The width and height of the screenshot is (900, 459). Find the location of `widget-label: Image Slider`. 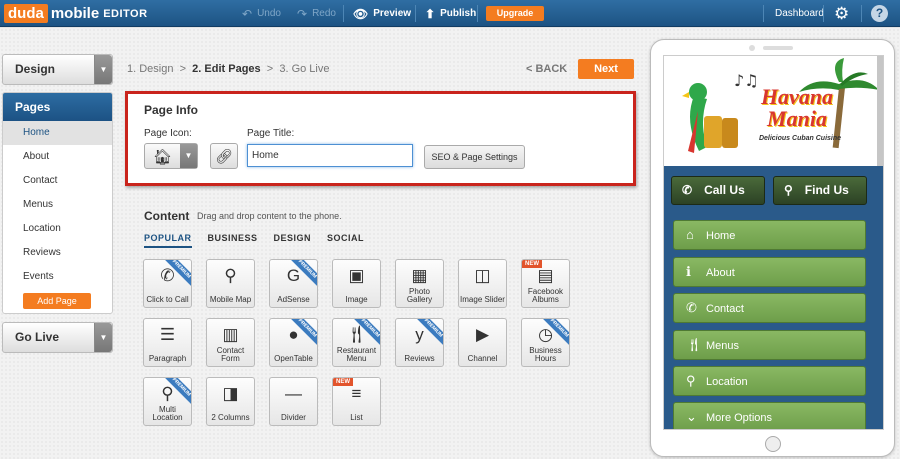

widget-label: Image Slider is located at coordinates (482, 299).